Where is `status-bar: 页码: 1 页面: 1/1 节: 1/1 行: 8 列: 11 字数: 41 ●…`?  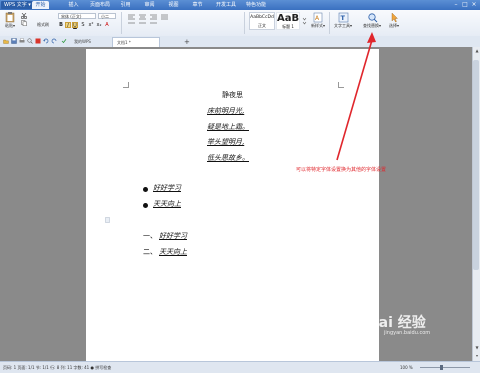 status-bar: 页码: 1 页面: 1/1 节: 1/1 行: 8 列: 11 字数: 41 ●… is located at coordinates (240, 367).